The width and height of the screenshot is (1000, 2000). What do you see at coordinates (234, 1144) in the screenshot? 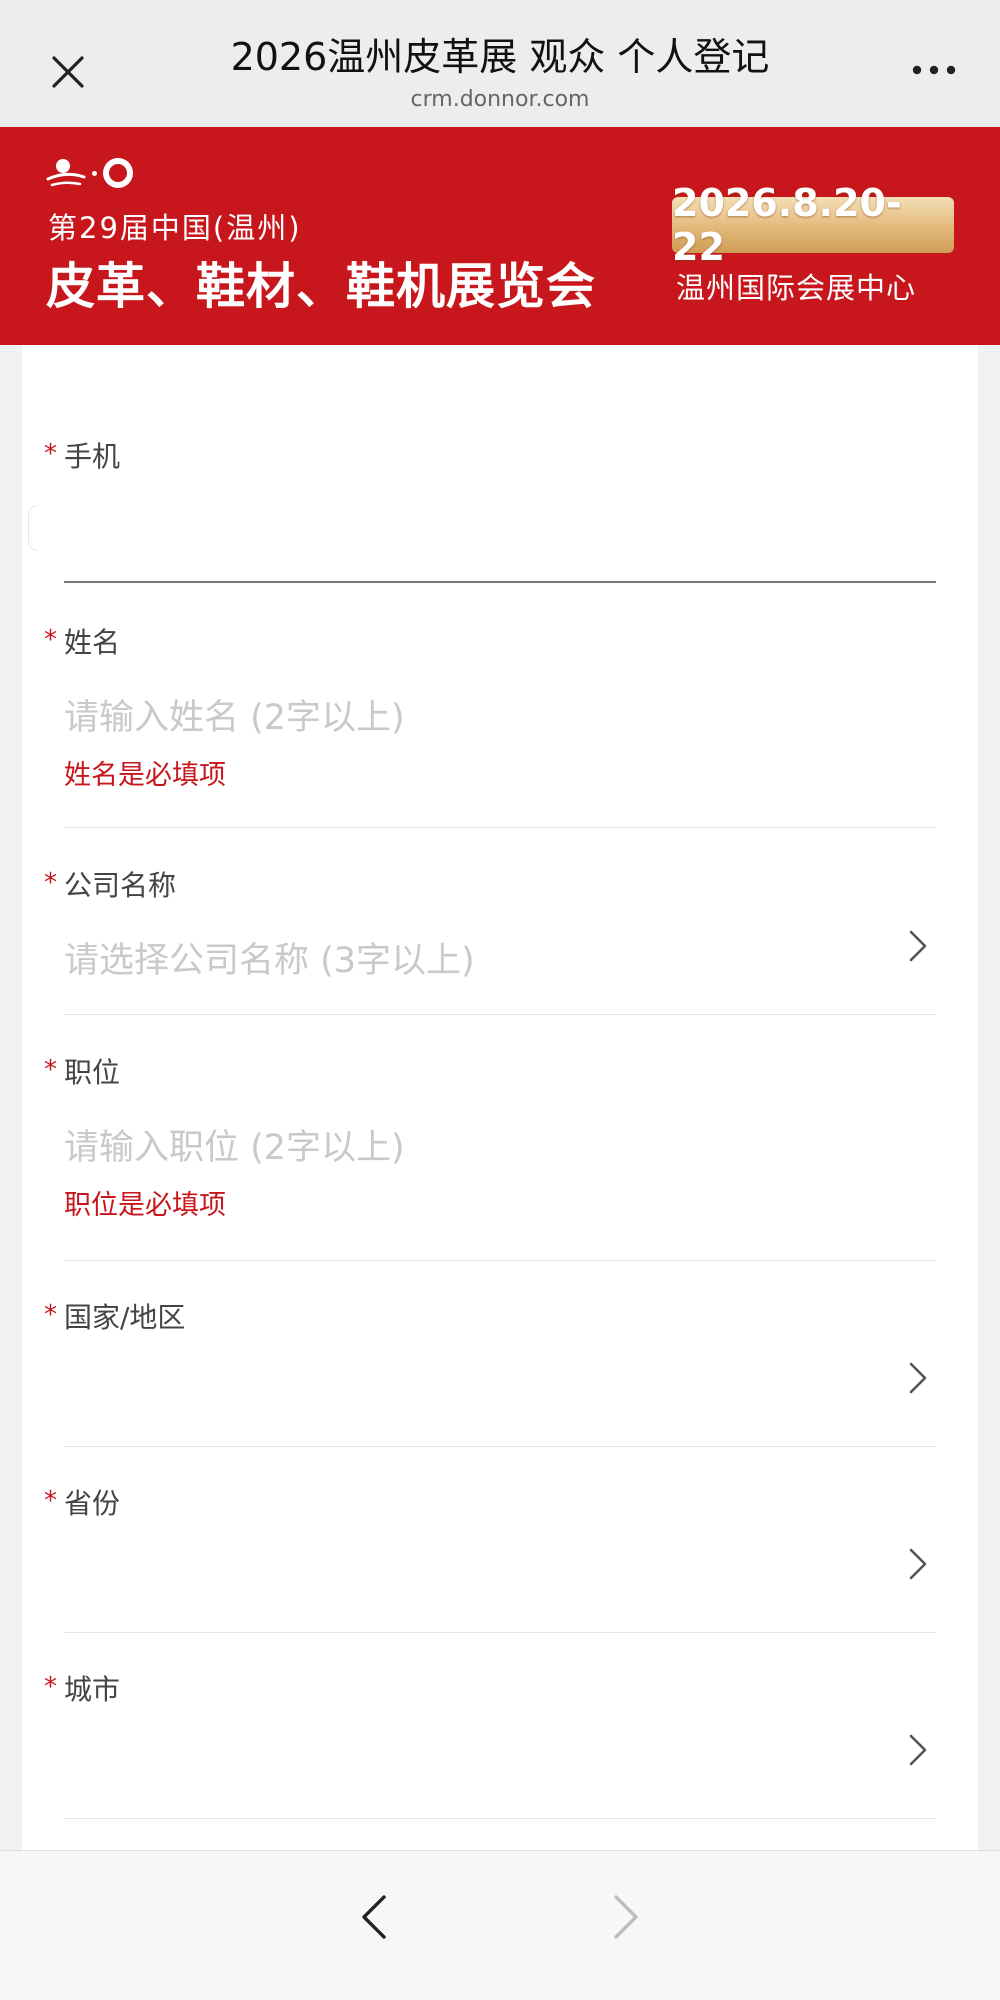
I see `position-input: 请输入职位 (2字以上)` at bounding box center [234, 1144].